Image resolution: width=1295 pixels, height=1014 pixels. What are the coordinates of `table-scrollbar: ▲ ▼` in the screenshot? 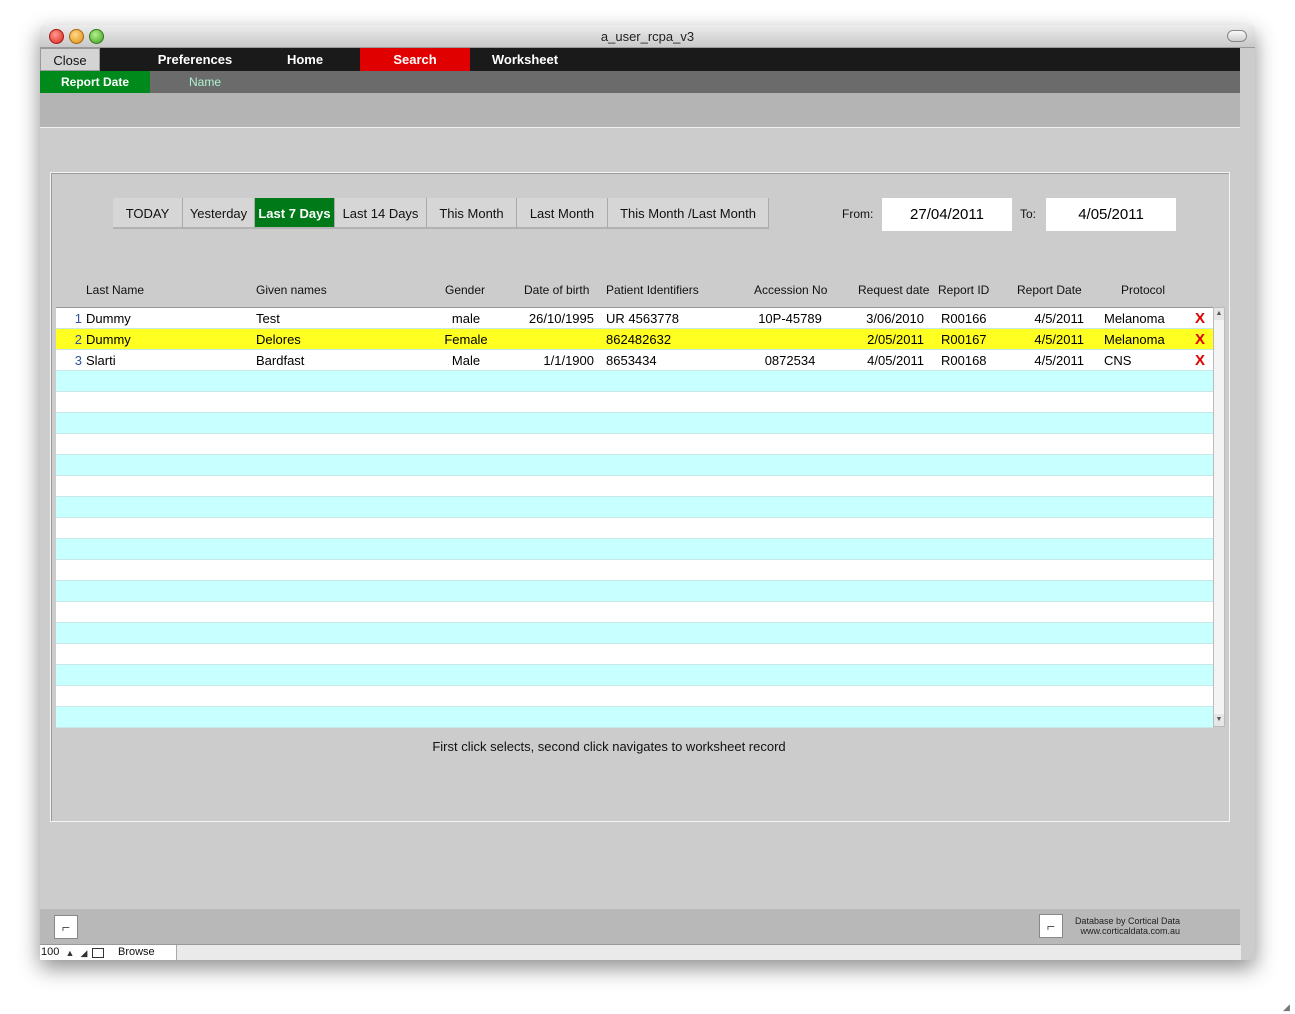 It's located at (1219, 517).